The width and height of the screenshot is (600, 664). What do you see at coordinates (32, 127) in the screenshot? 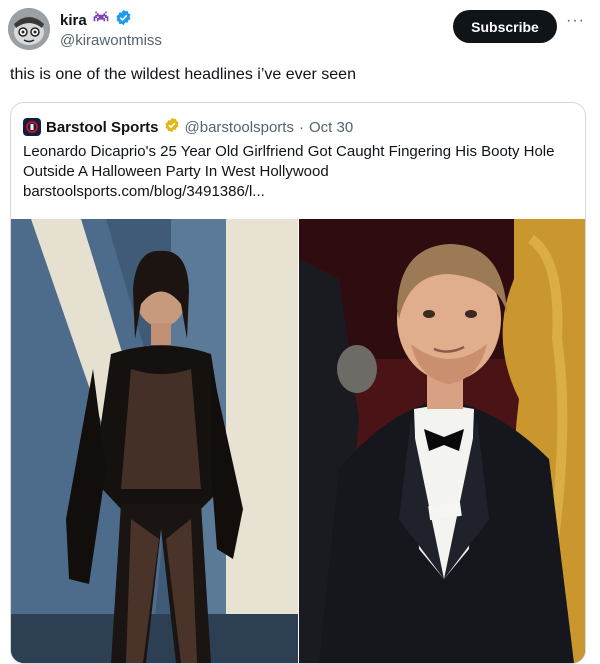
I see `barstool-logo-icon` at bounding box center [32, 127].